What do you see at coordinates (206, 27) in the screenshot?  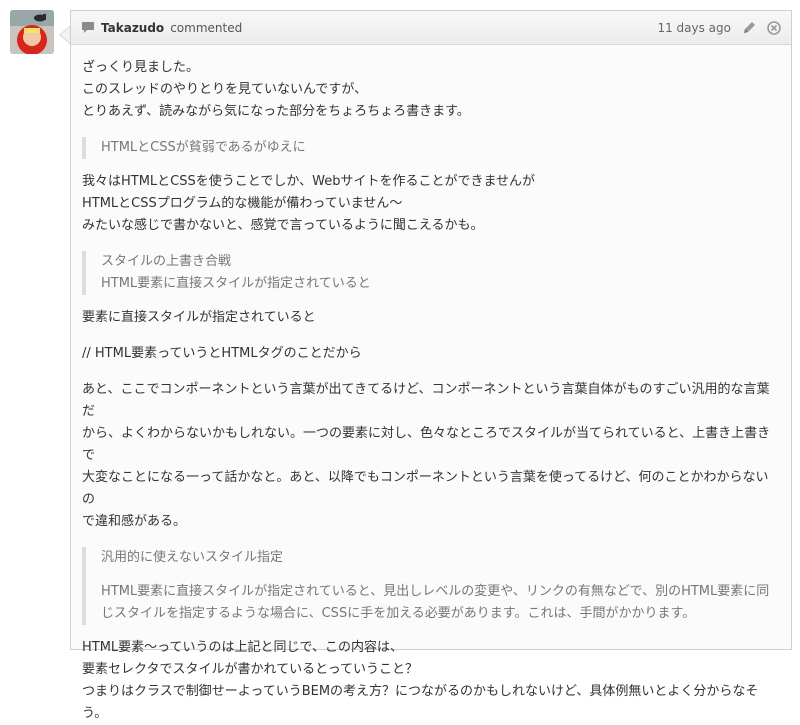 I see `comment-action-text: commented` at bounding box center [206, 27].